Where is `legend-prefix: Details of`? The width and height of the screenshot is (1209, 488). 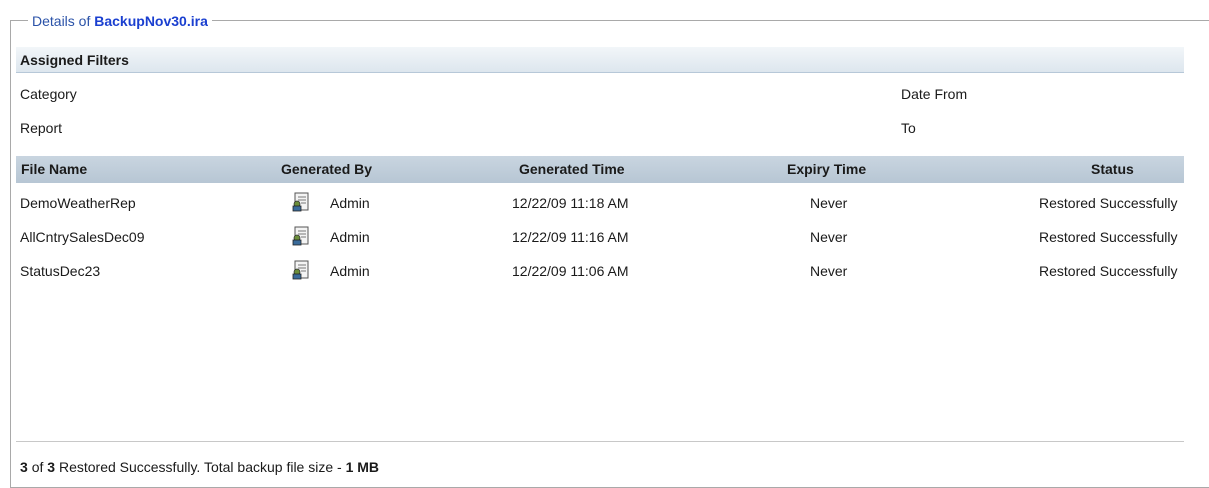
legend-prefix: Details of is located at coordinates (61, 21).